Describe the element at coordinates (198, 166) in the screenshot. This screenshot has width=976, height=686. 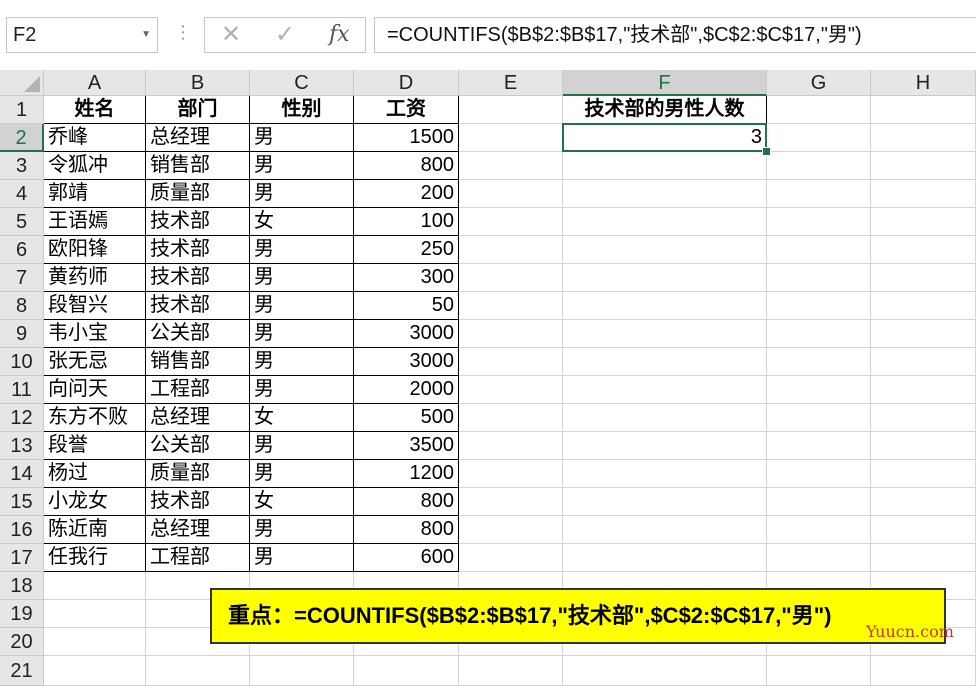
I see `table-cell: 销售部` at that location.